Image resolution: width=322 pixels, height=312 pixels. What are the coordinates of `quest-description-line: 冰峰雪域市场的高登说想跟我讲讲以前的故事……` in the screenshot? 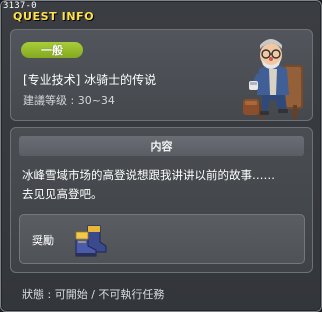 It's located at (148, 175).